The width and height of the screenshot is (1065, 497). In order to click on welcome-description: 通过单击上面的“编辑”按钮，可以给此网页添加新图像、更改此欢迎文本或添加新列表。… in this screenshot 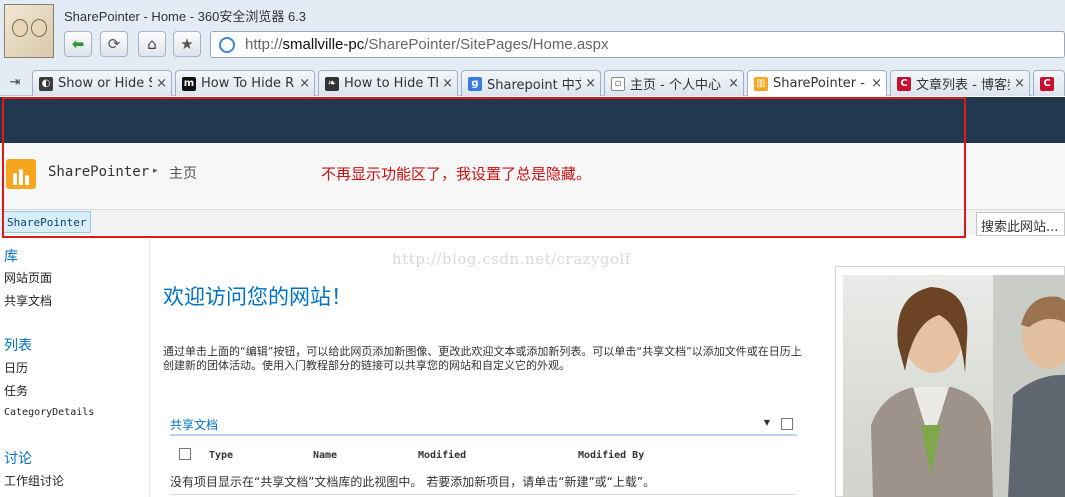, I will do `click(482, 358)`.